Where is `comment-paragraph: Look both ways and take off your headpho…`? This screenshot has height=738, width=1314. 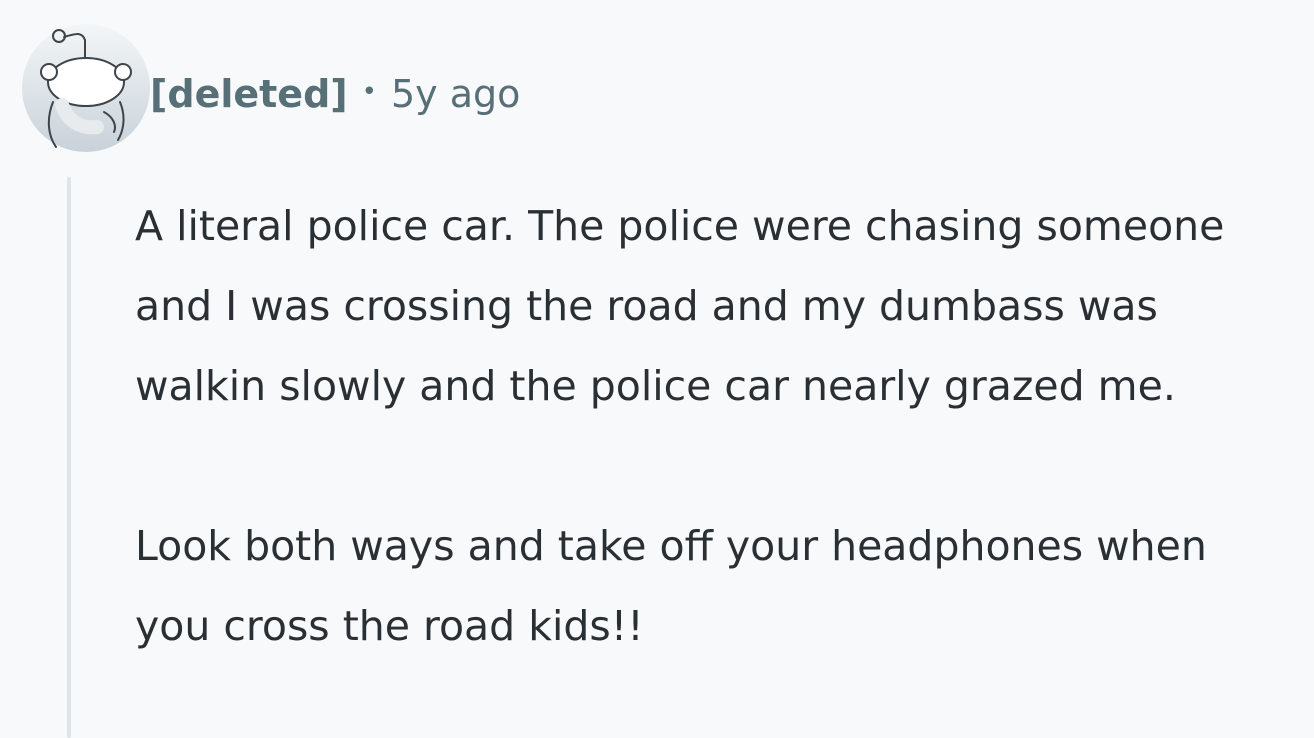 comment-paragraph: Look both ways and take off your headpho… is located at coordinates (671, 586).